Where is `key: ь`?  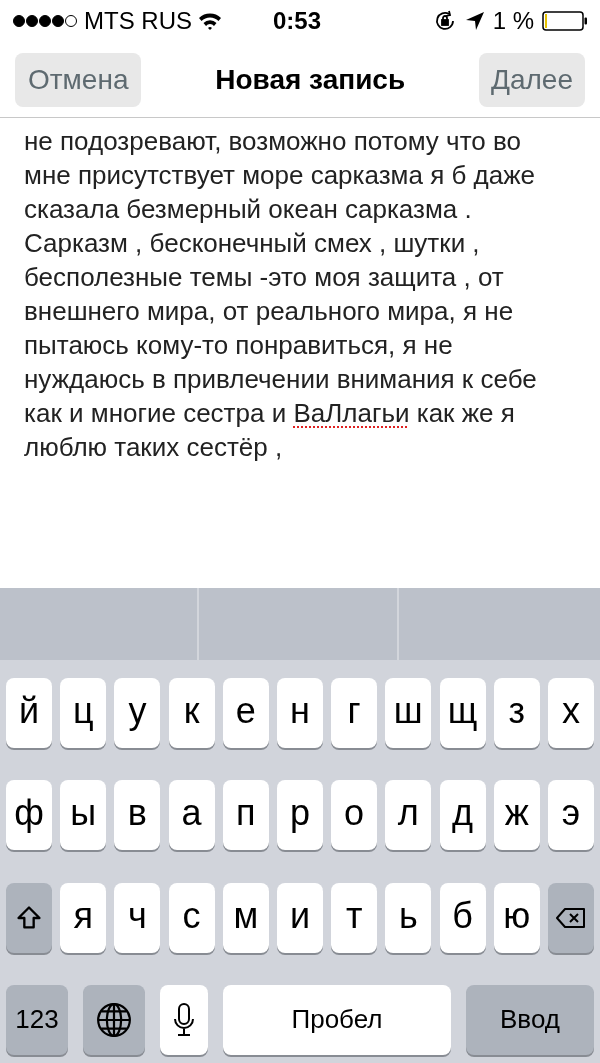 key: ь is located at coordinates (408, 917).